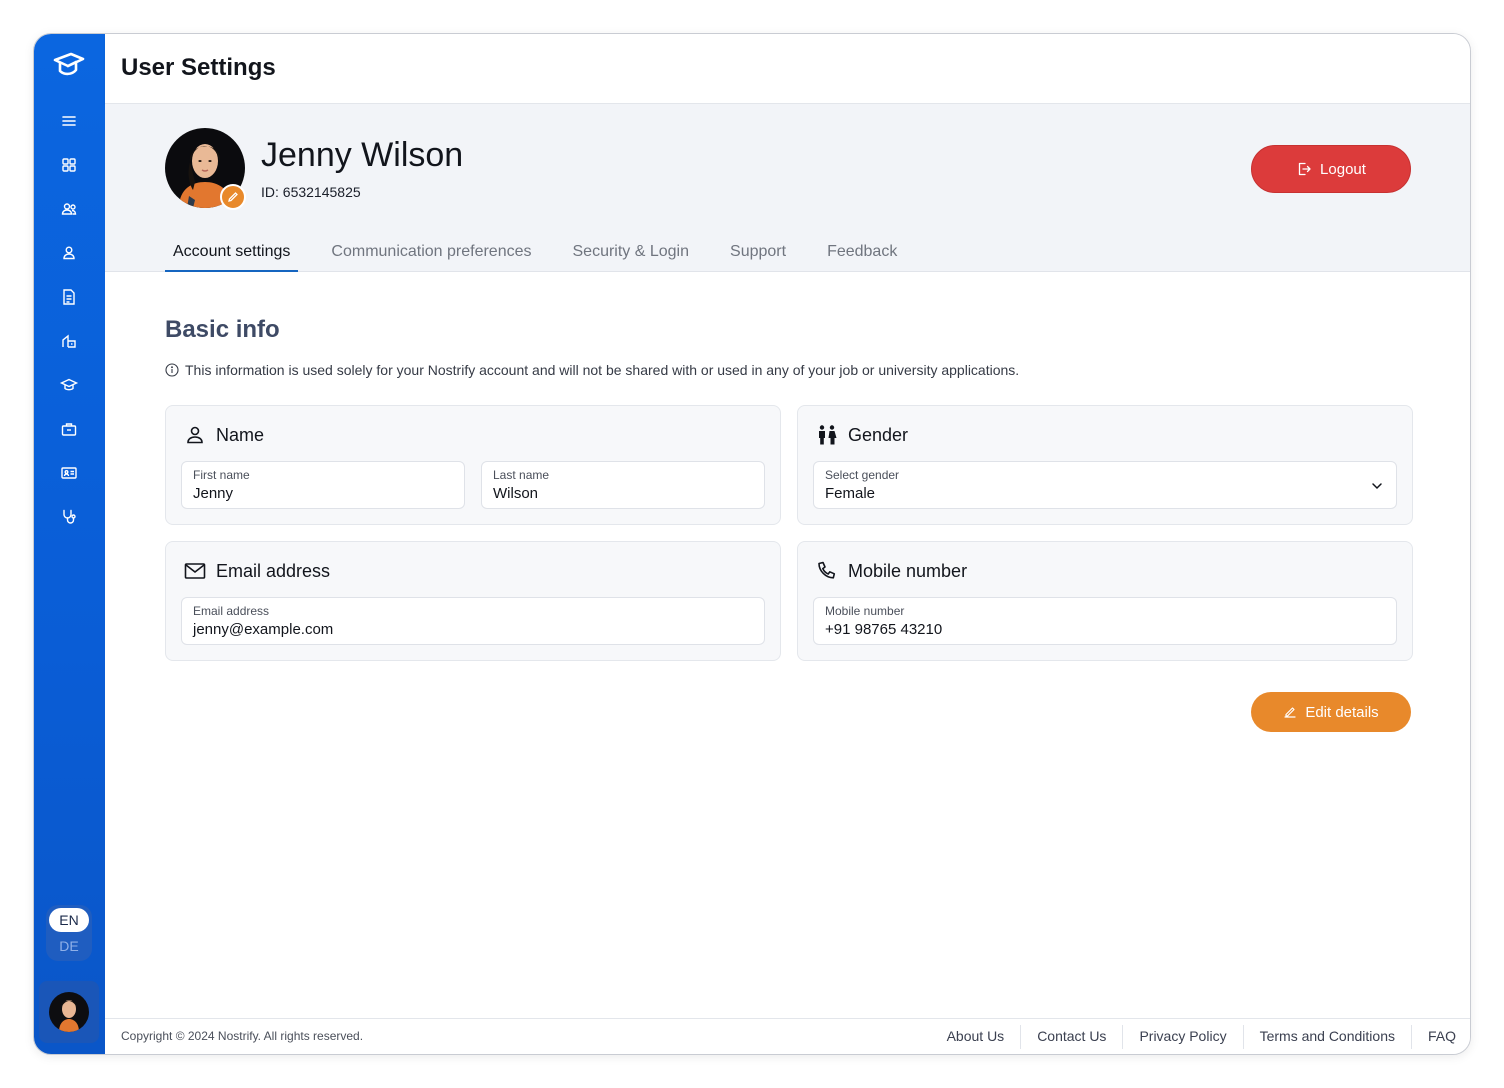  I want to click on tab-support: Support, so click(758, 253).